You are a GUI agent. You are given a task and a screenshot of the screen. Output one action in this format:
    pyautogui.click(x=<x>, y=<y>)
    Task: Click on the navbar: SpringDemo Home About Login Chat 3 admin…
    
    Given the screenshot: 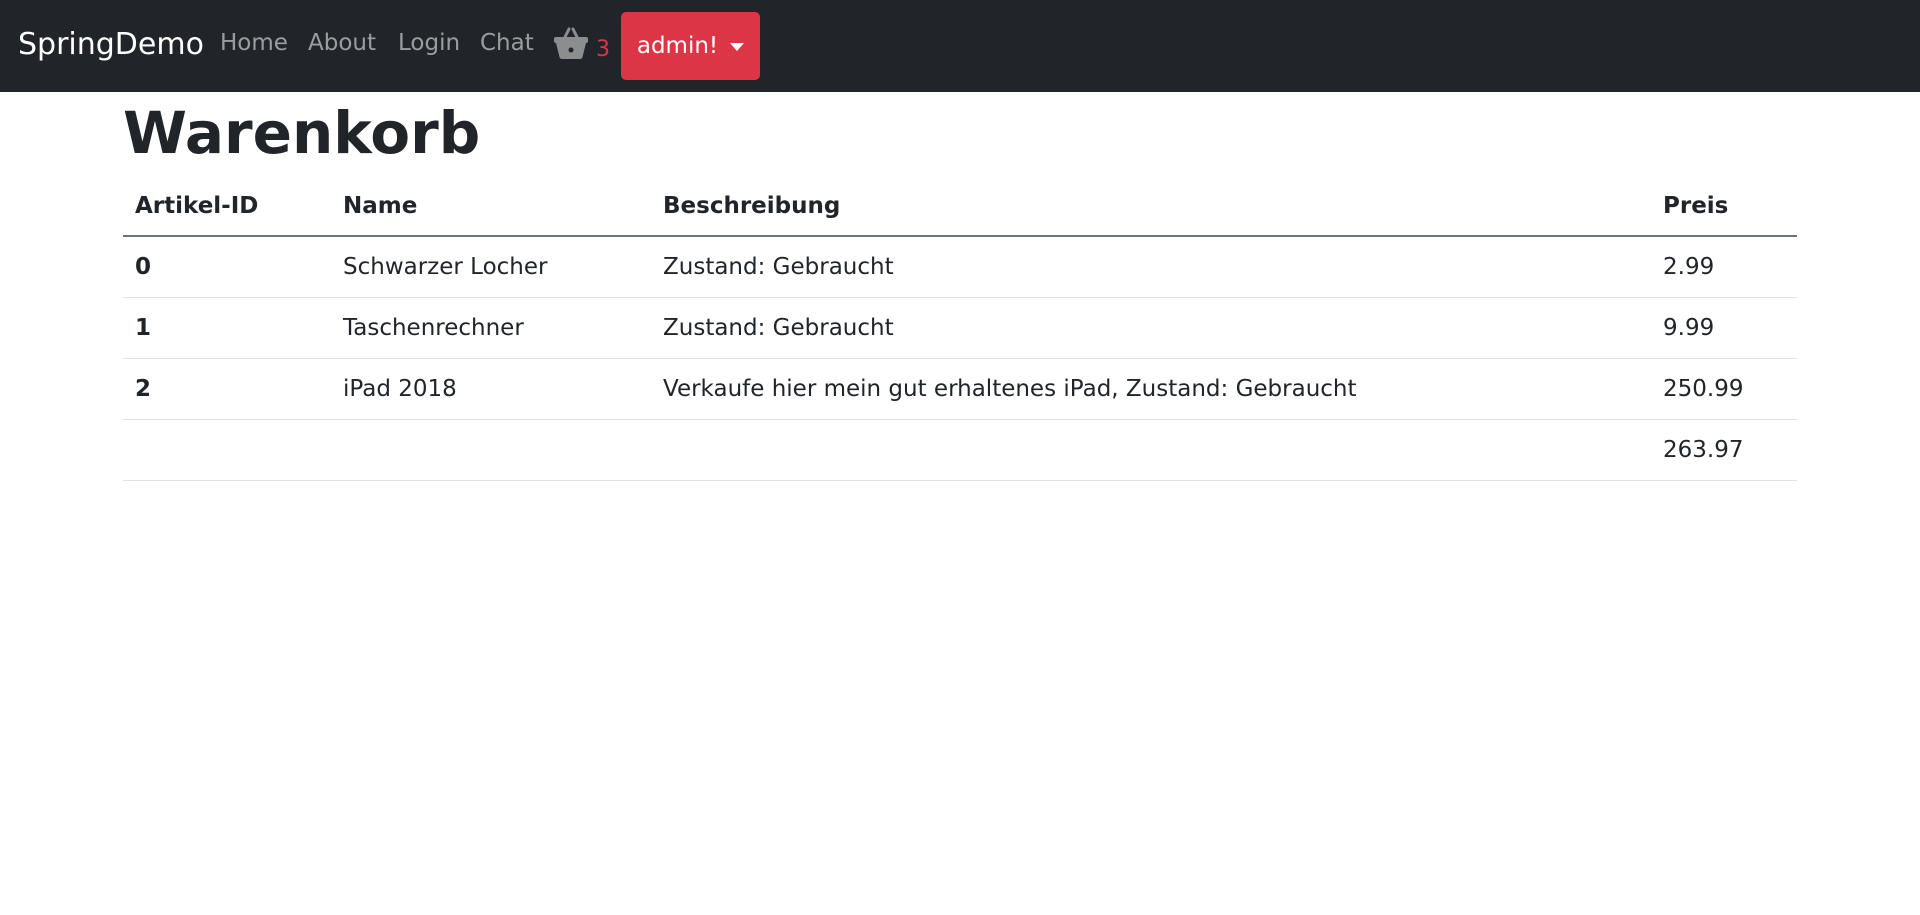 What is the action you would take?
    pyautogui.click(x=960, y=46)
    